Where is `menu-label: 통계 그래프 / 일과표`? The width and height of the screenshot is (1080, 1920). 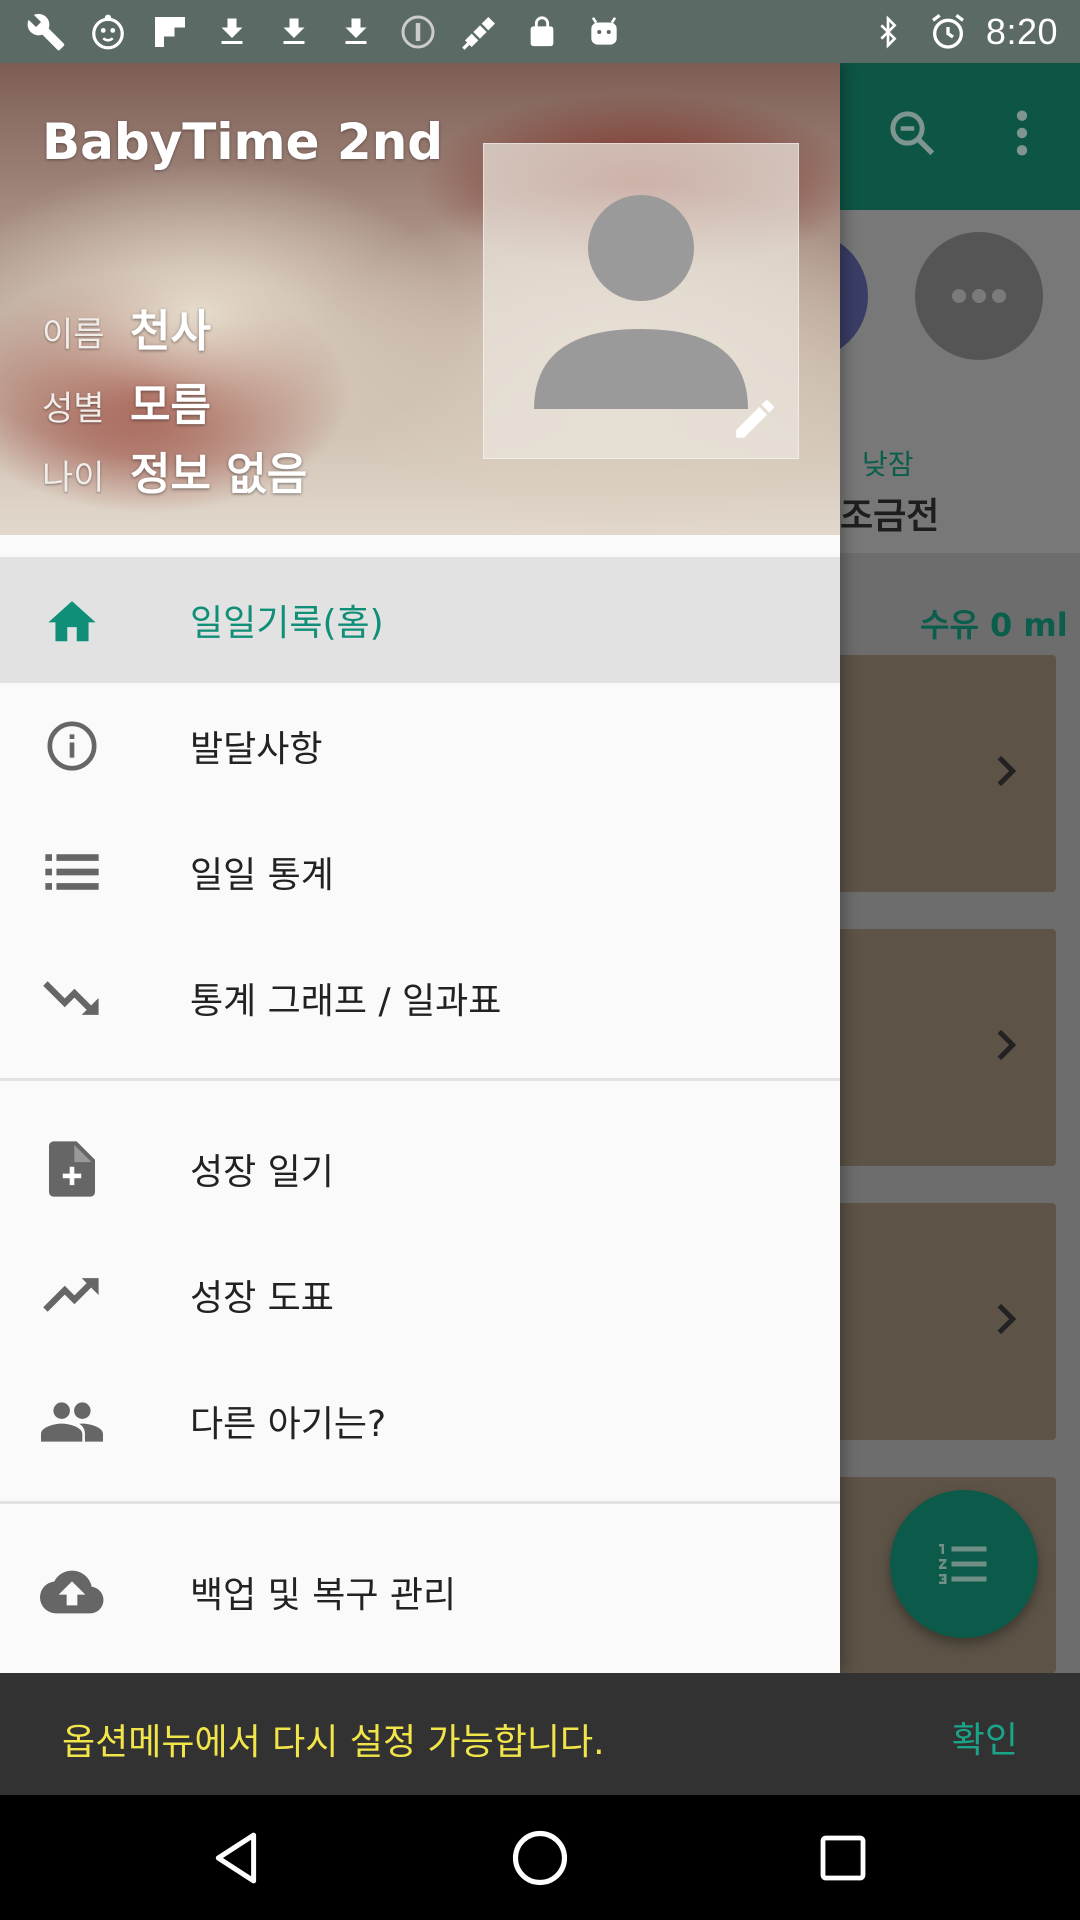 menu-label: 통계 그래프 / 일과표 is located at coordinates (346, 1001).